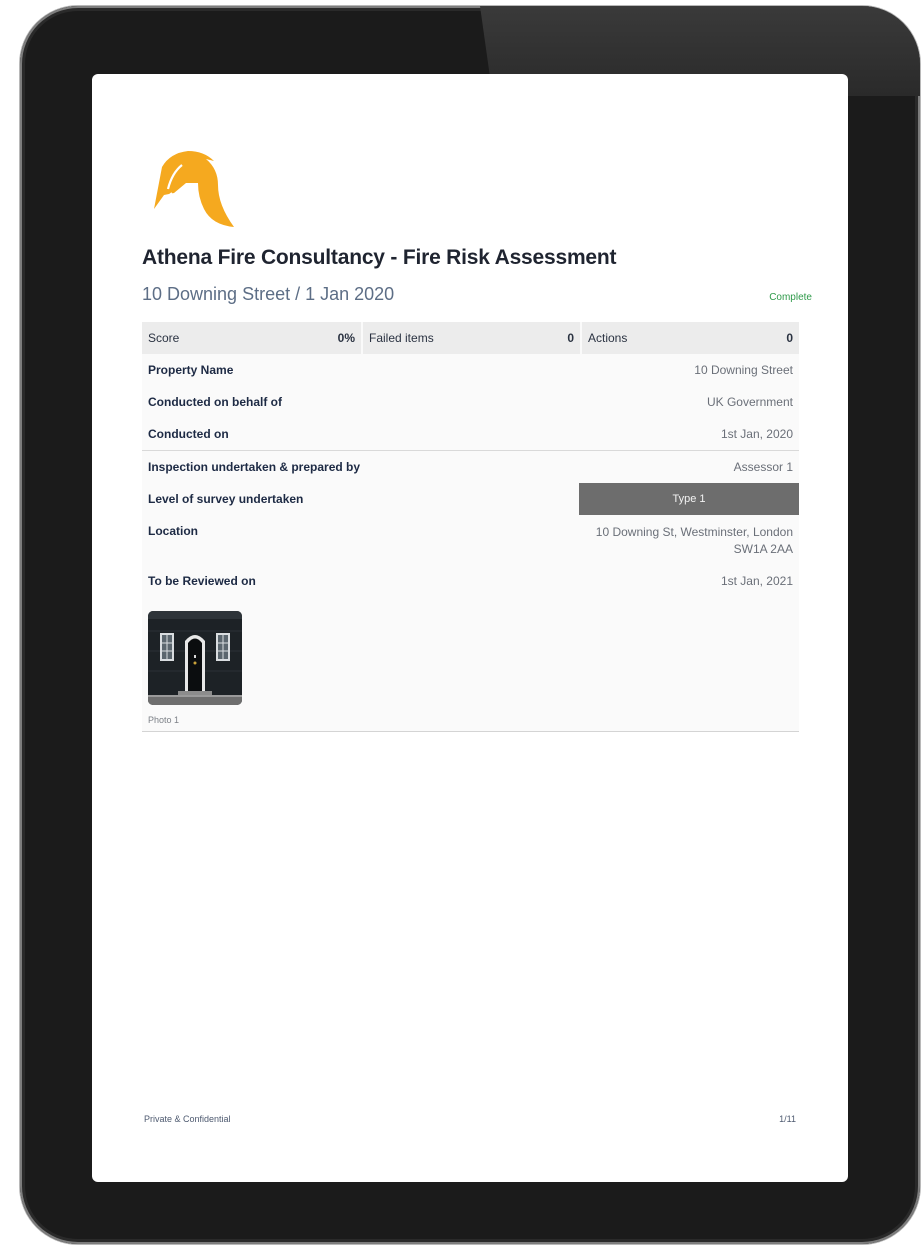 The width and height of the screenshot is (924, 1248). I want to click on conducted-on-row: Conducted on 1st Jan, 2020, so click(470, 434).